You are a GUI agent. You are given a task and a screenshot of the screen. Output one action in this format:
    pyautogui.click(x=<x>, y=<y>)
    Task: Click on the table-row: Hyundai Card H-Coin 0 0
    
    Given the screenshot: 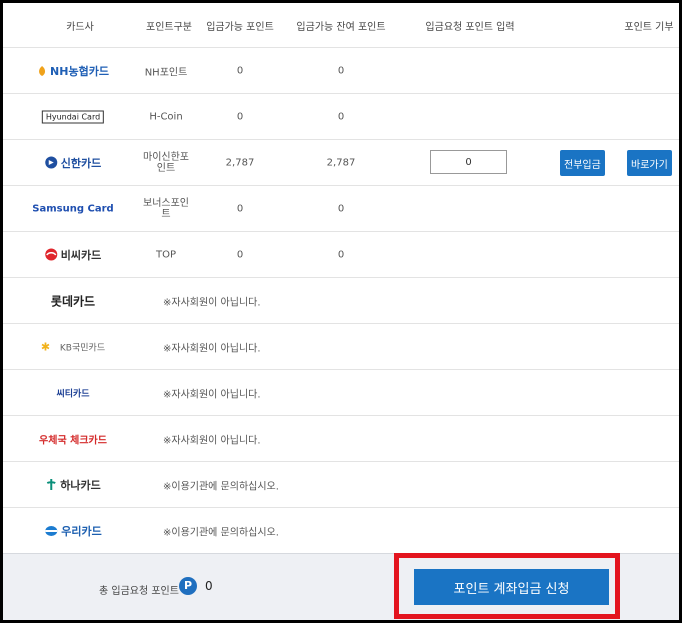 What is the action you would take?
    pyautogui.click(x=341, y=116)
    